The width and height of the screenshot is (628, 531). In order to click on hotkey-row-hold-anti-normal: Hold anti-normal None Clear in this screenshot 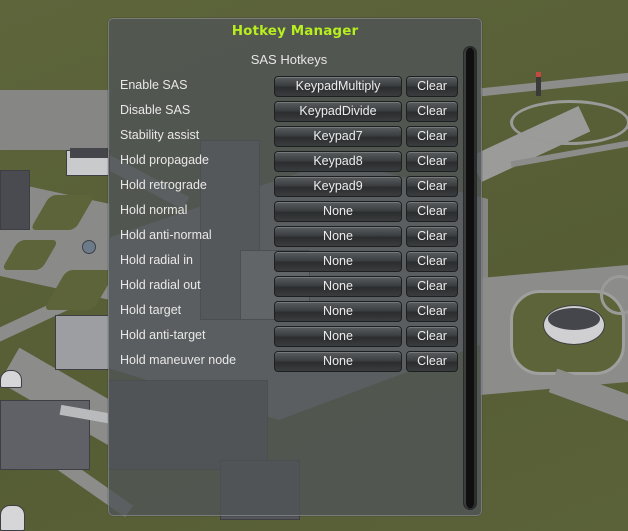, I will do `click(289, 237)`.